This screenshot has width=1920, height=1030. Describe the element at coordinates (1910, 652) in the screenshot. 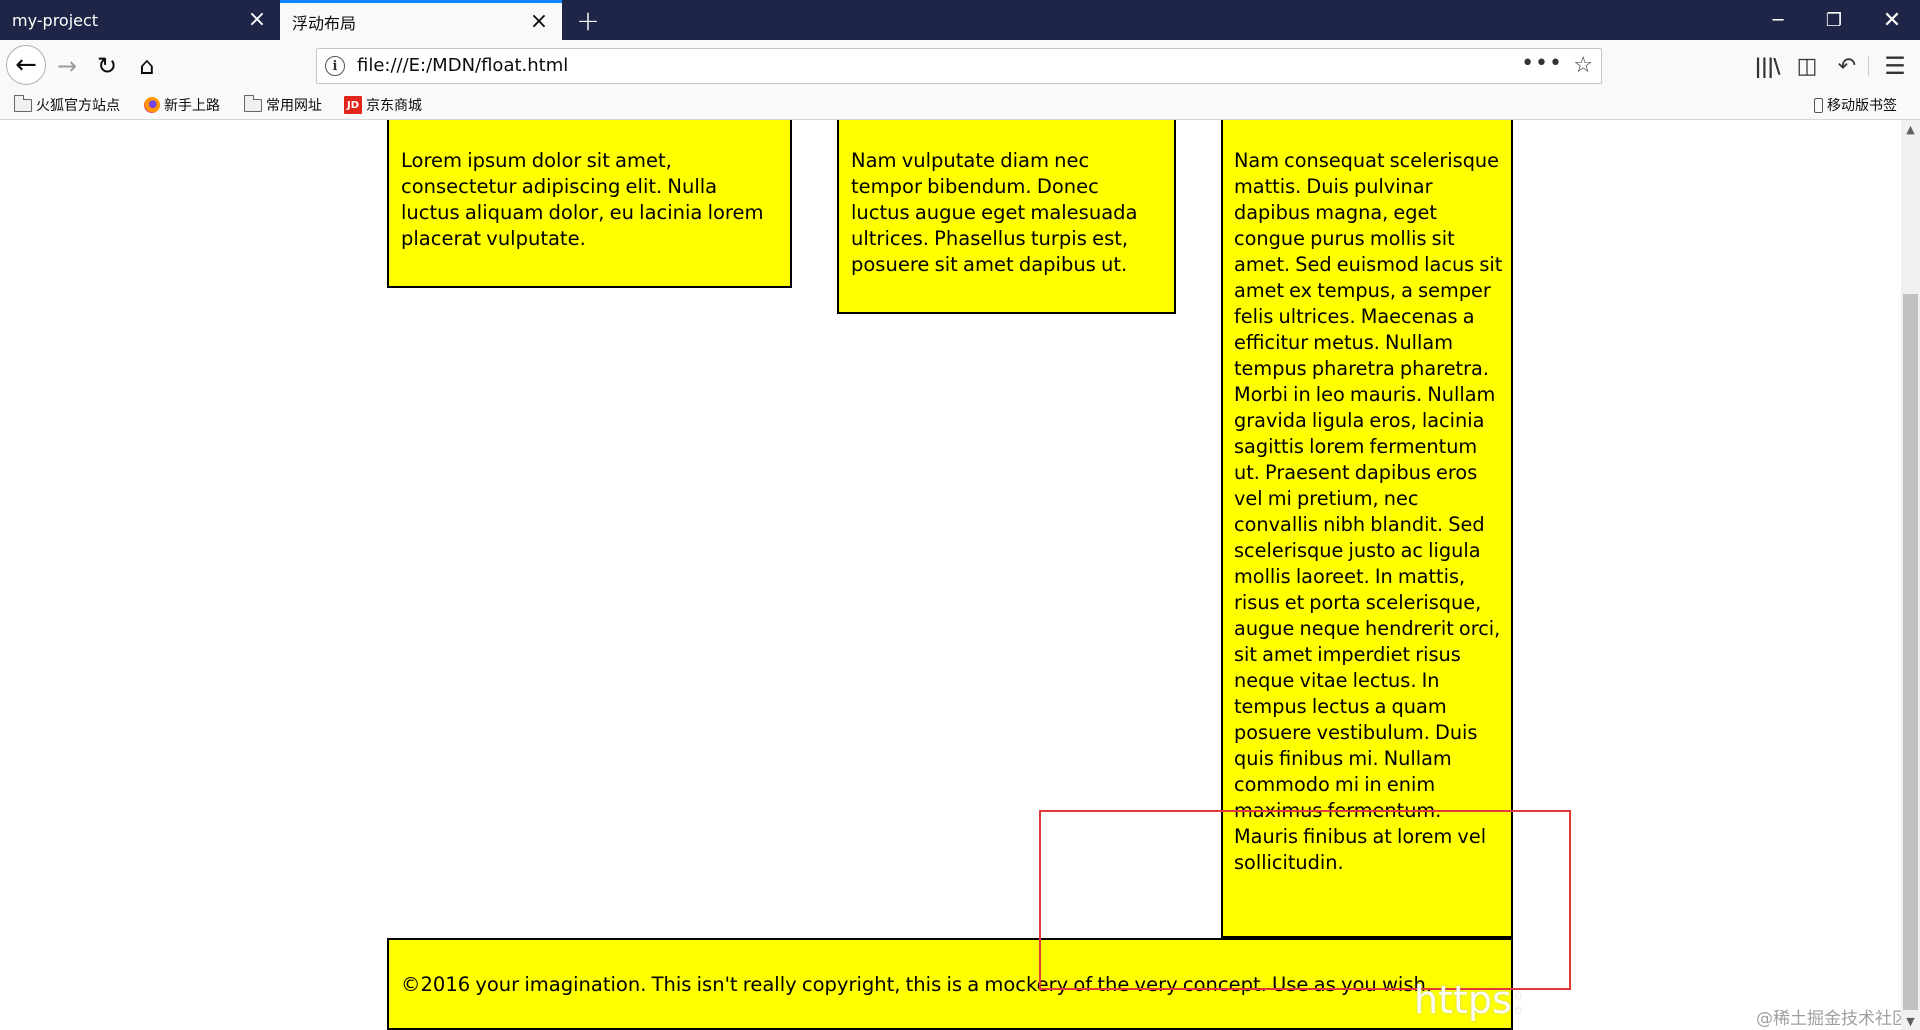

I see `scrollbar-thumb` at that location.